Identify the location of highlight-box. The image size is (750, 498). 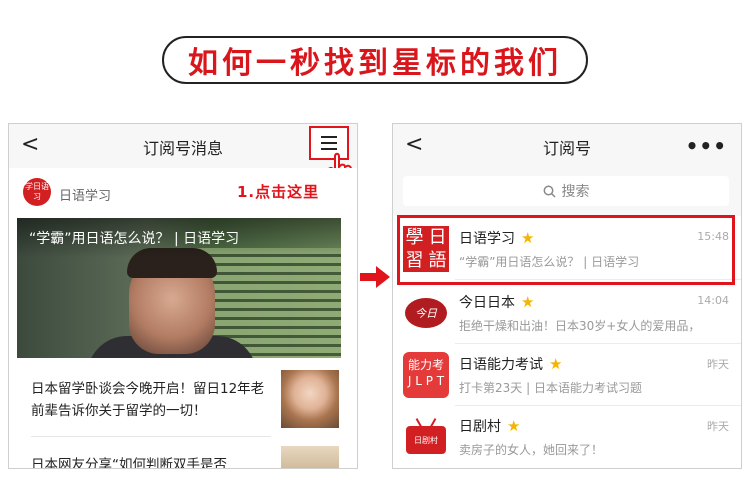
(566, 250).